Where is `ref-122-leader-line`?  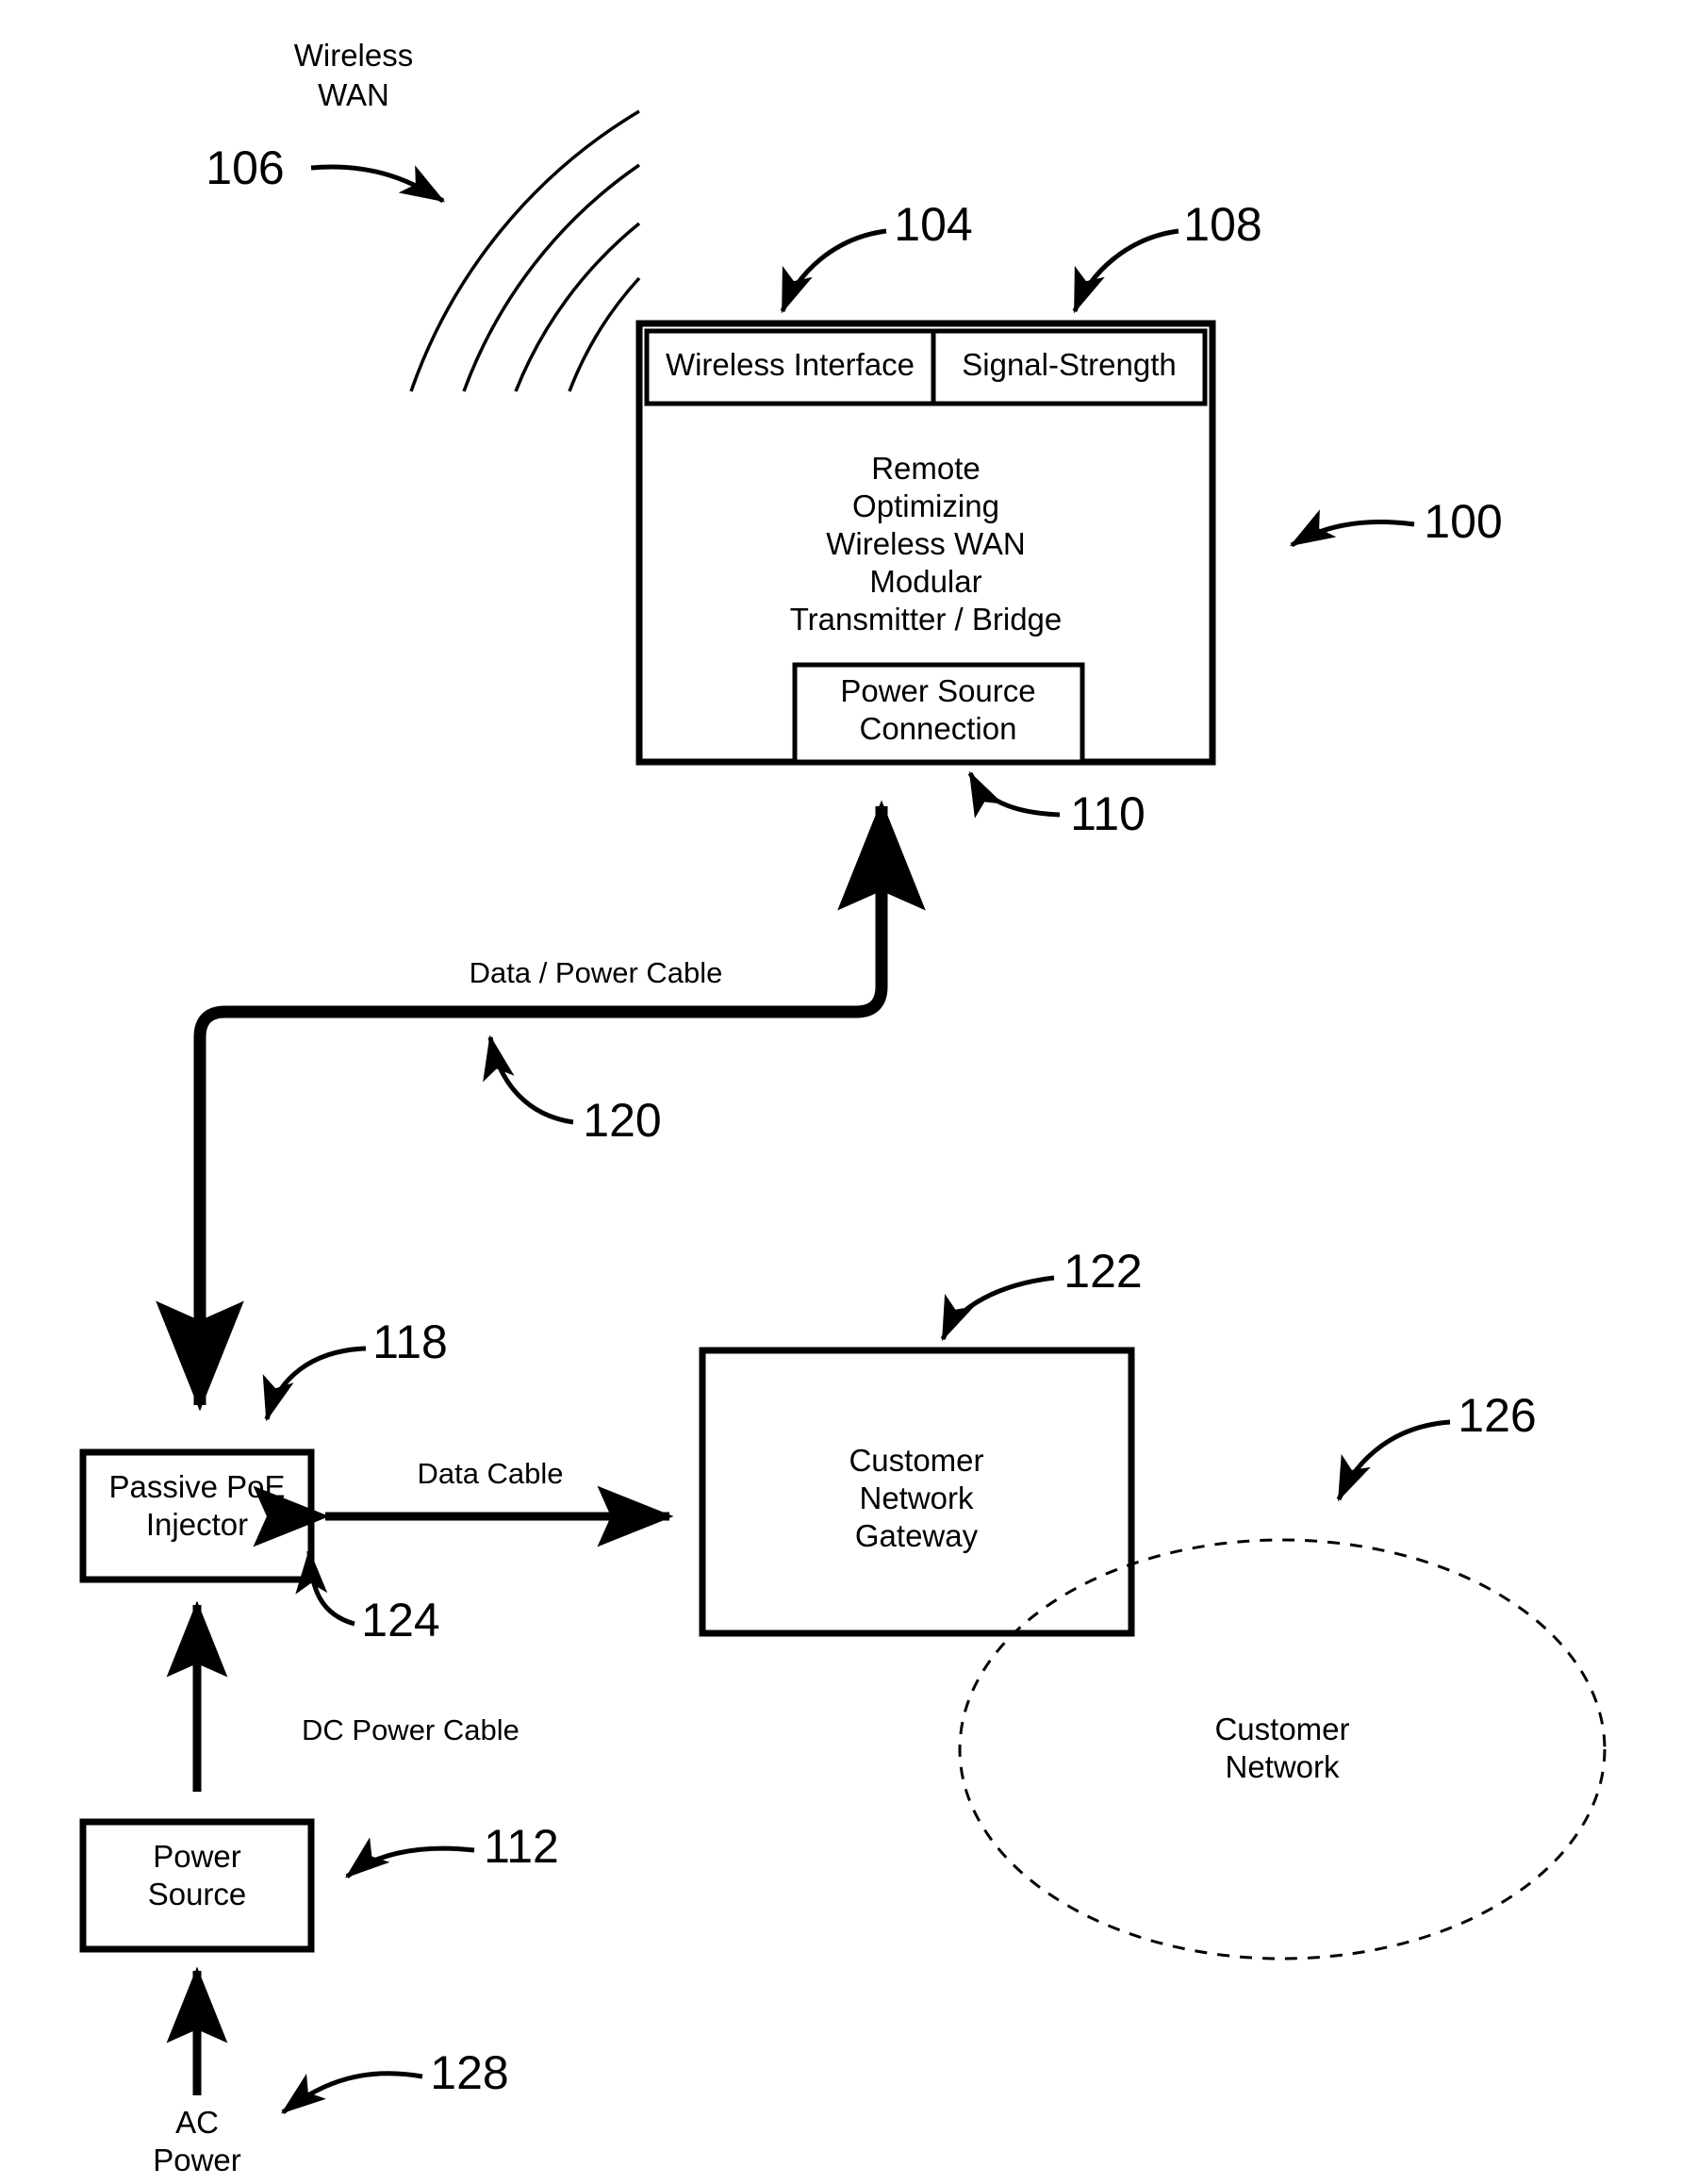 ref-122-leader-line is located at coordinates (997, 1308).